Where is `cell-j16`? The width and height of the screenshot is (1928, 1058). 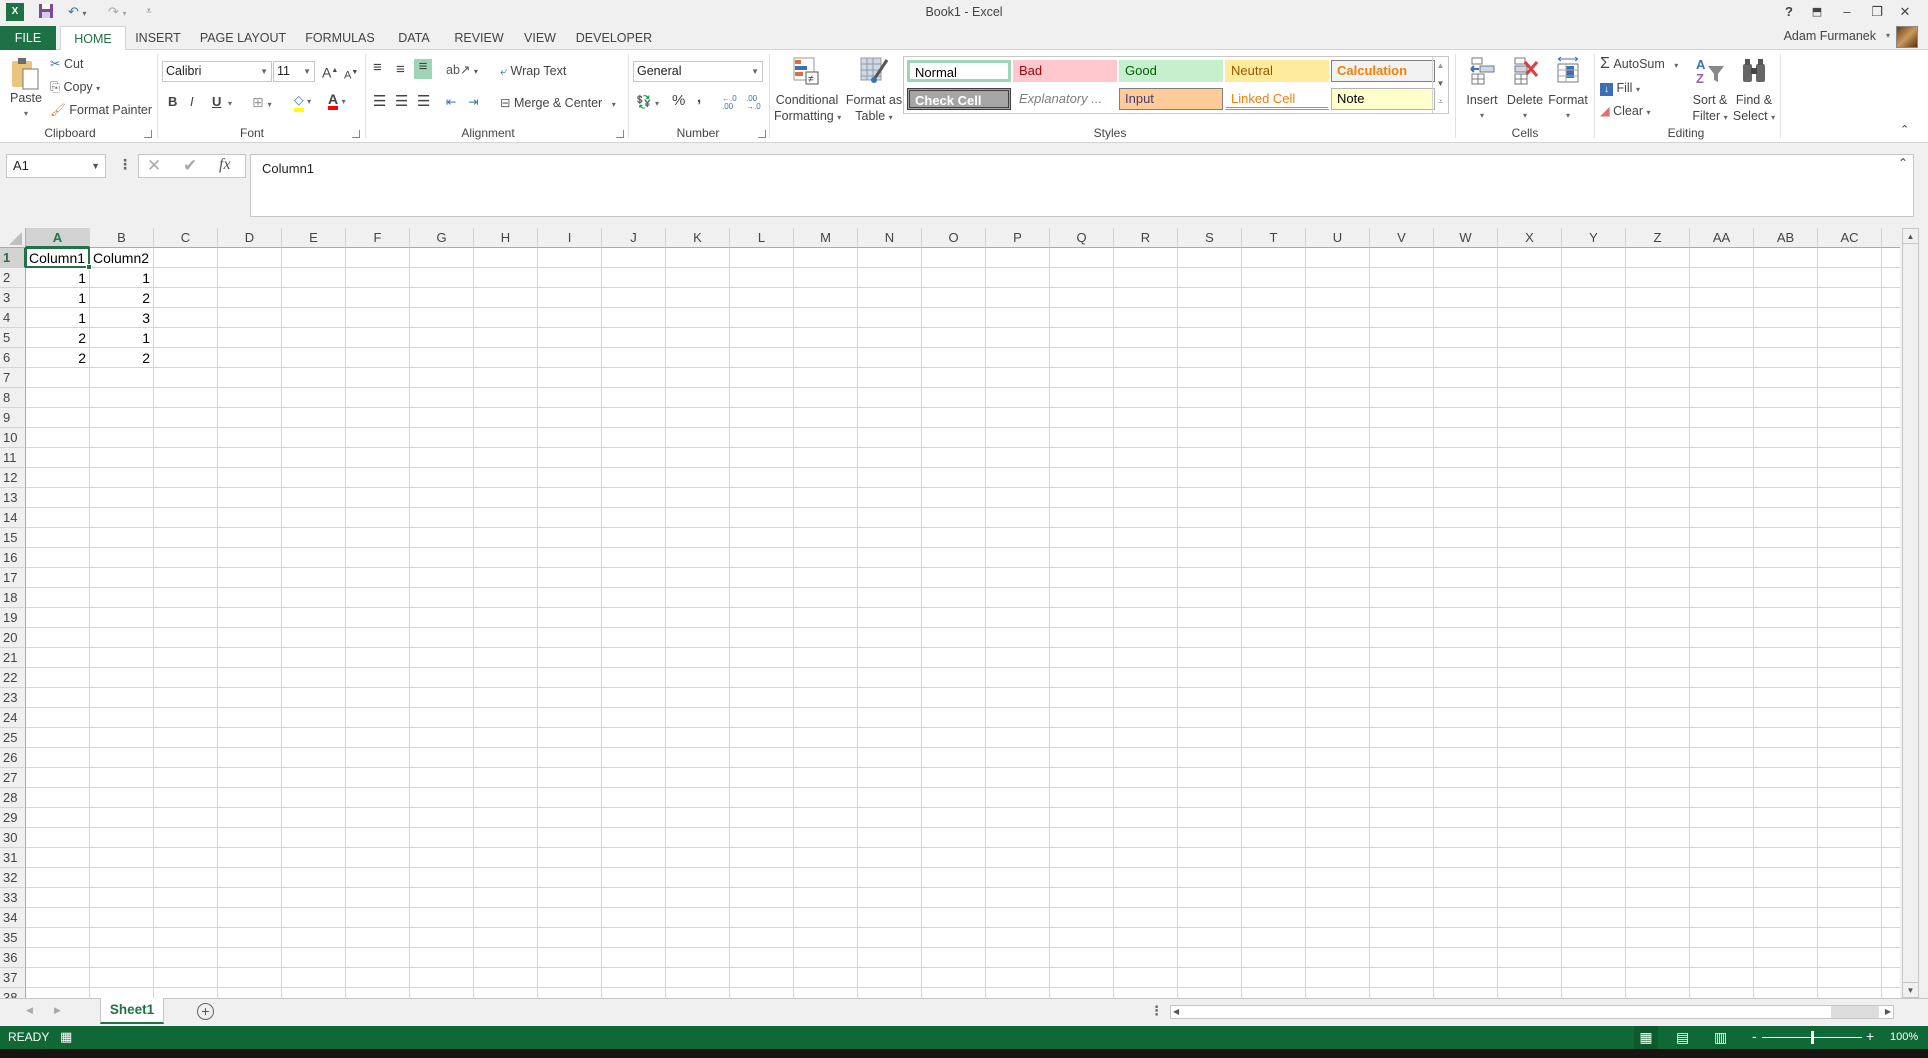 cell-j16 is located at coordinates (634, 558).